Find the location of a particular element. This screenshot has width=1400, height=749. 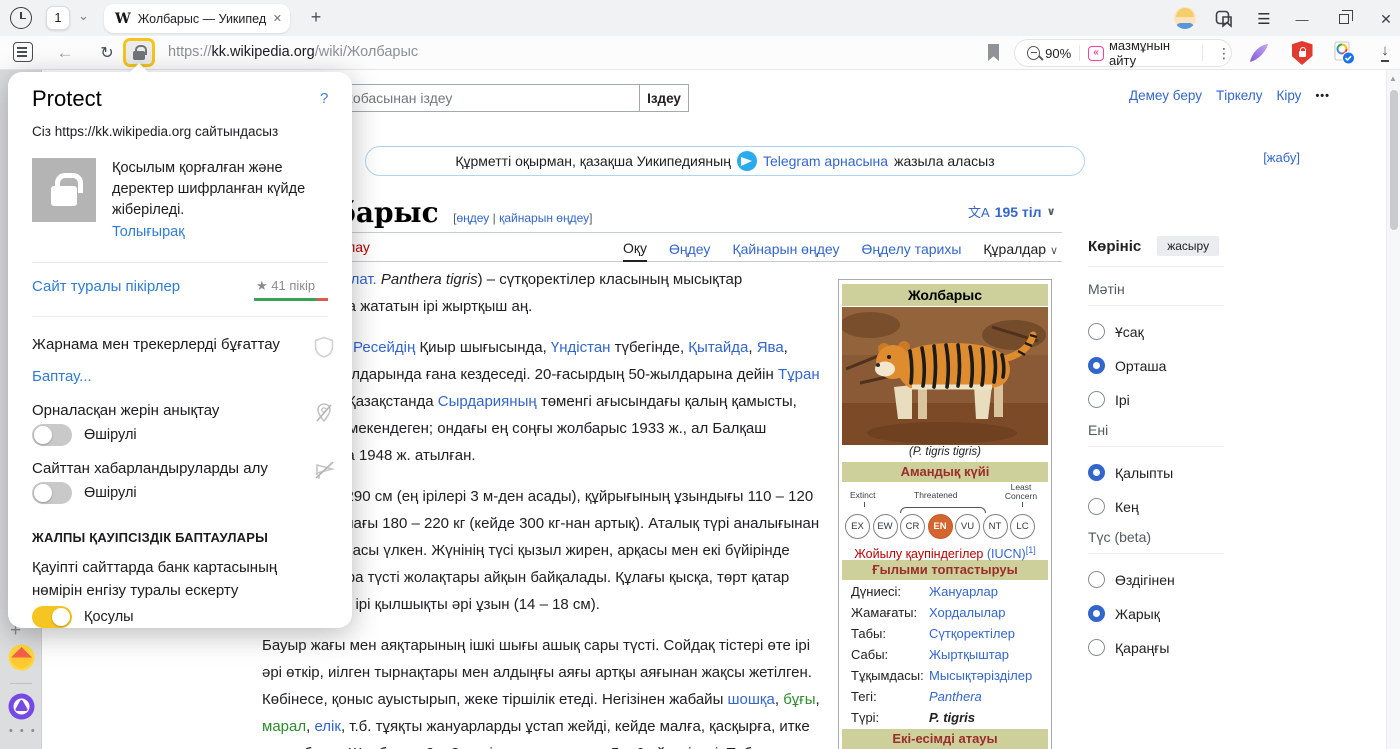

taxonomy-row: Түрі: P. tigris is located at coordinates (945, 717).